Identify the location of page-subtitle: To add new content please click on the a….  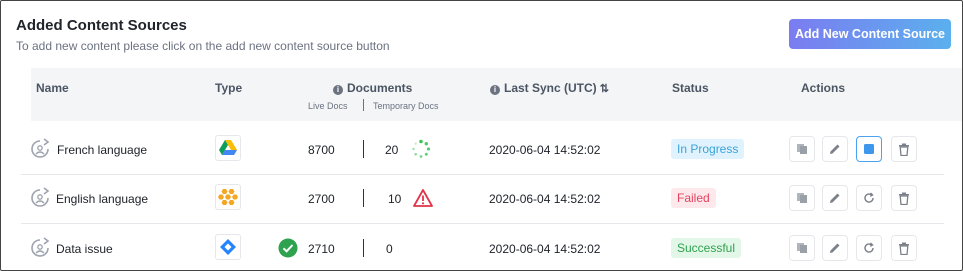
(203, 46).